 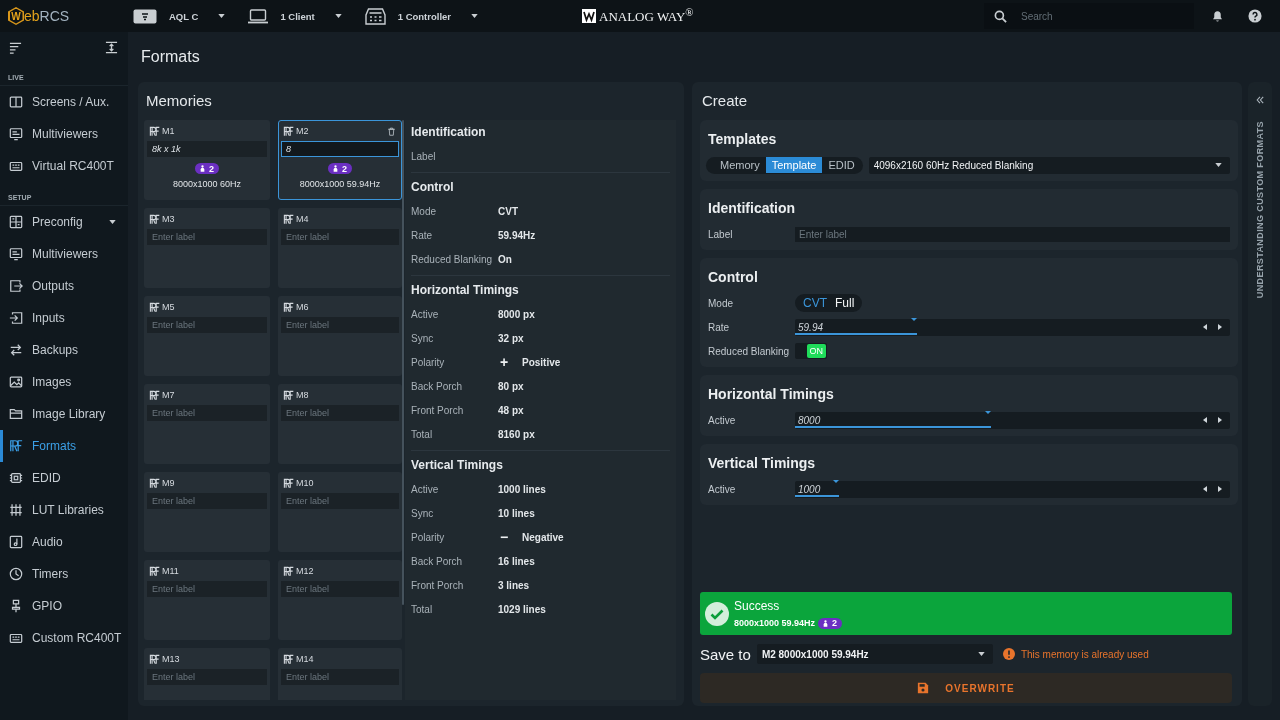 I want to click on source-tab: Template, so click(x=794, y=165).